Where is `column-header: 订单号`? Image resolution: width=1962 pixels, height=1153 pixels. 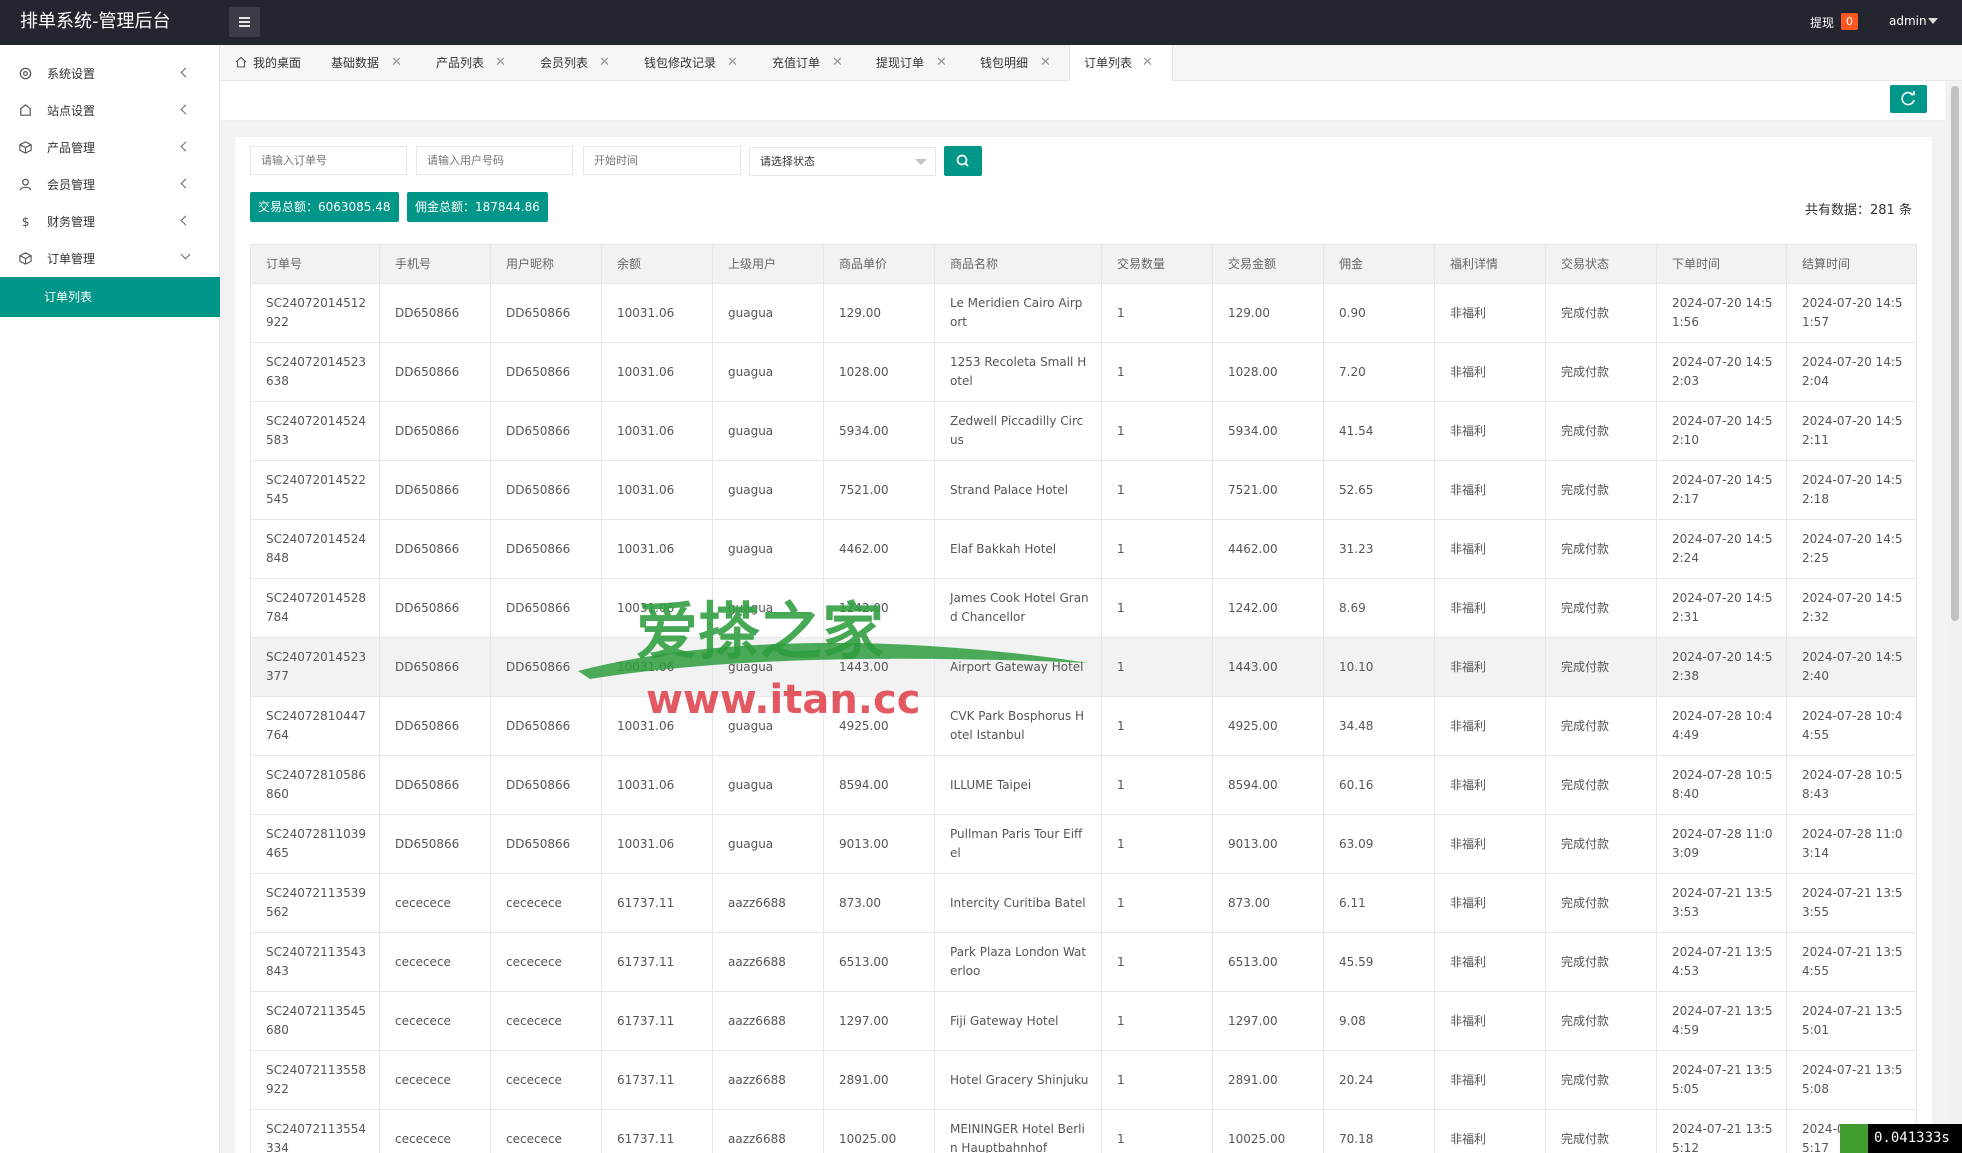
column-header: 订单号 is located at coordinates (315, 264).